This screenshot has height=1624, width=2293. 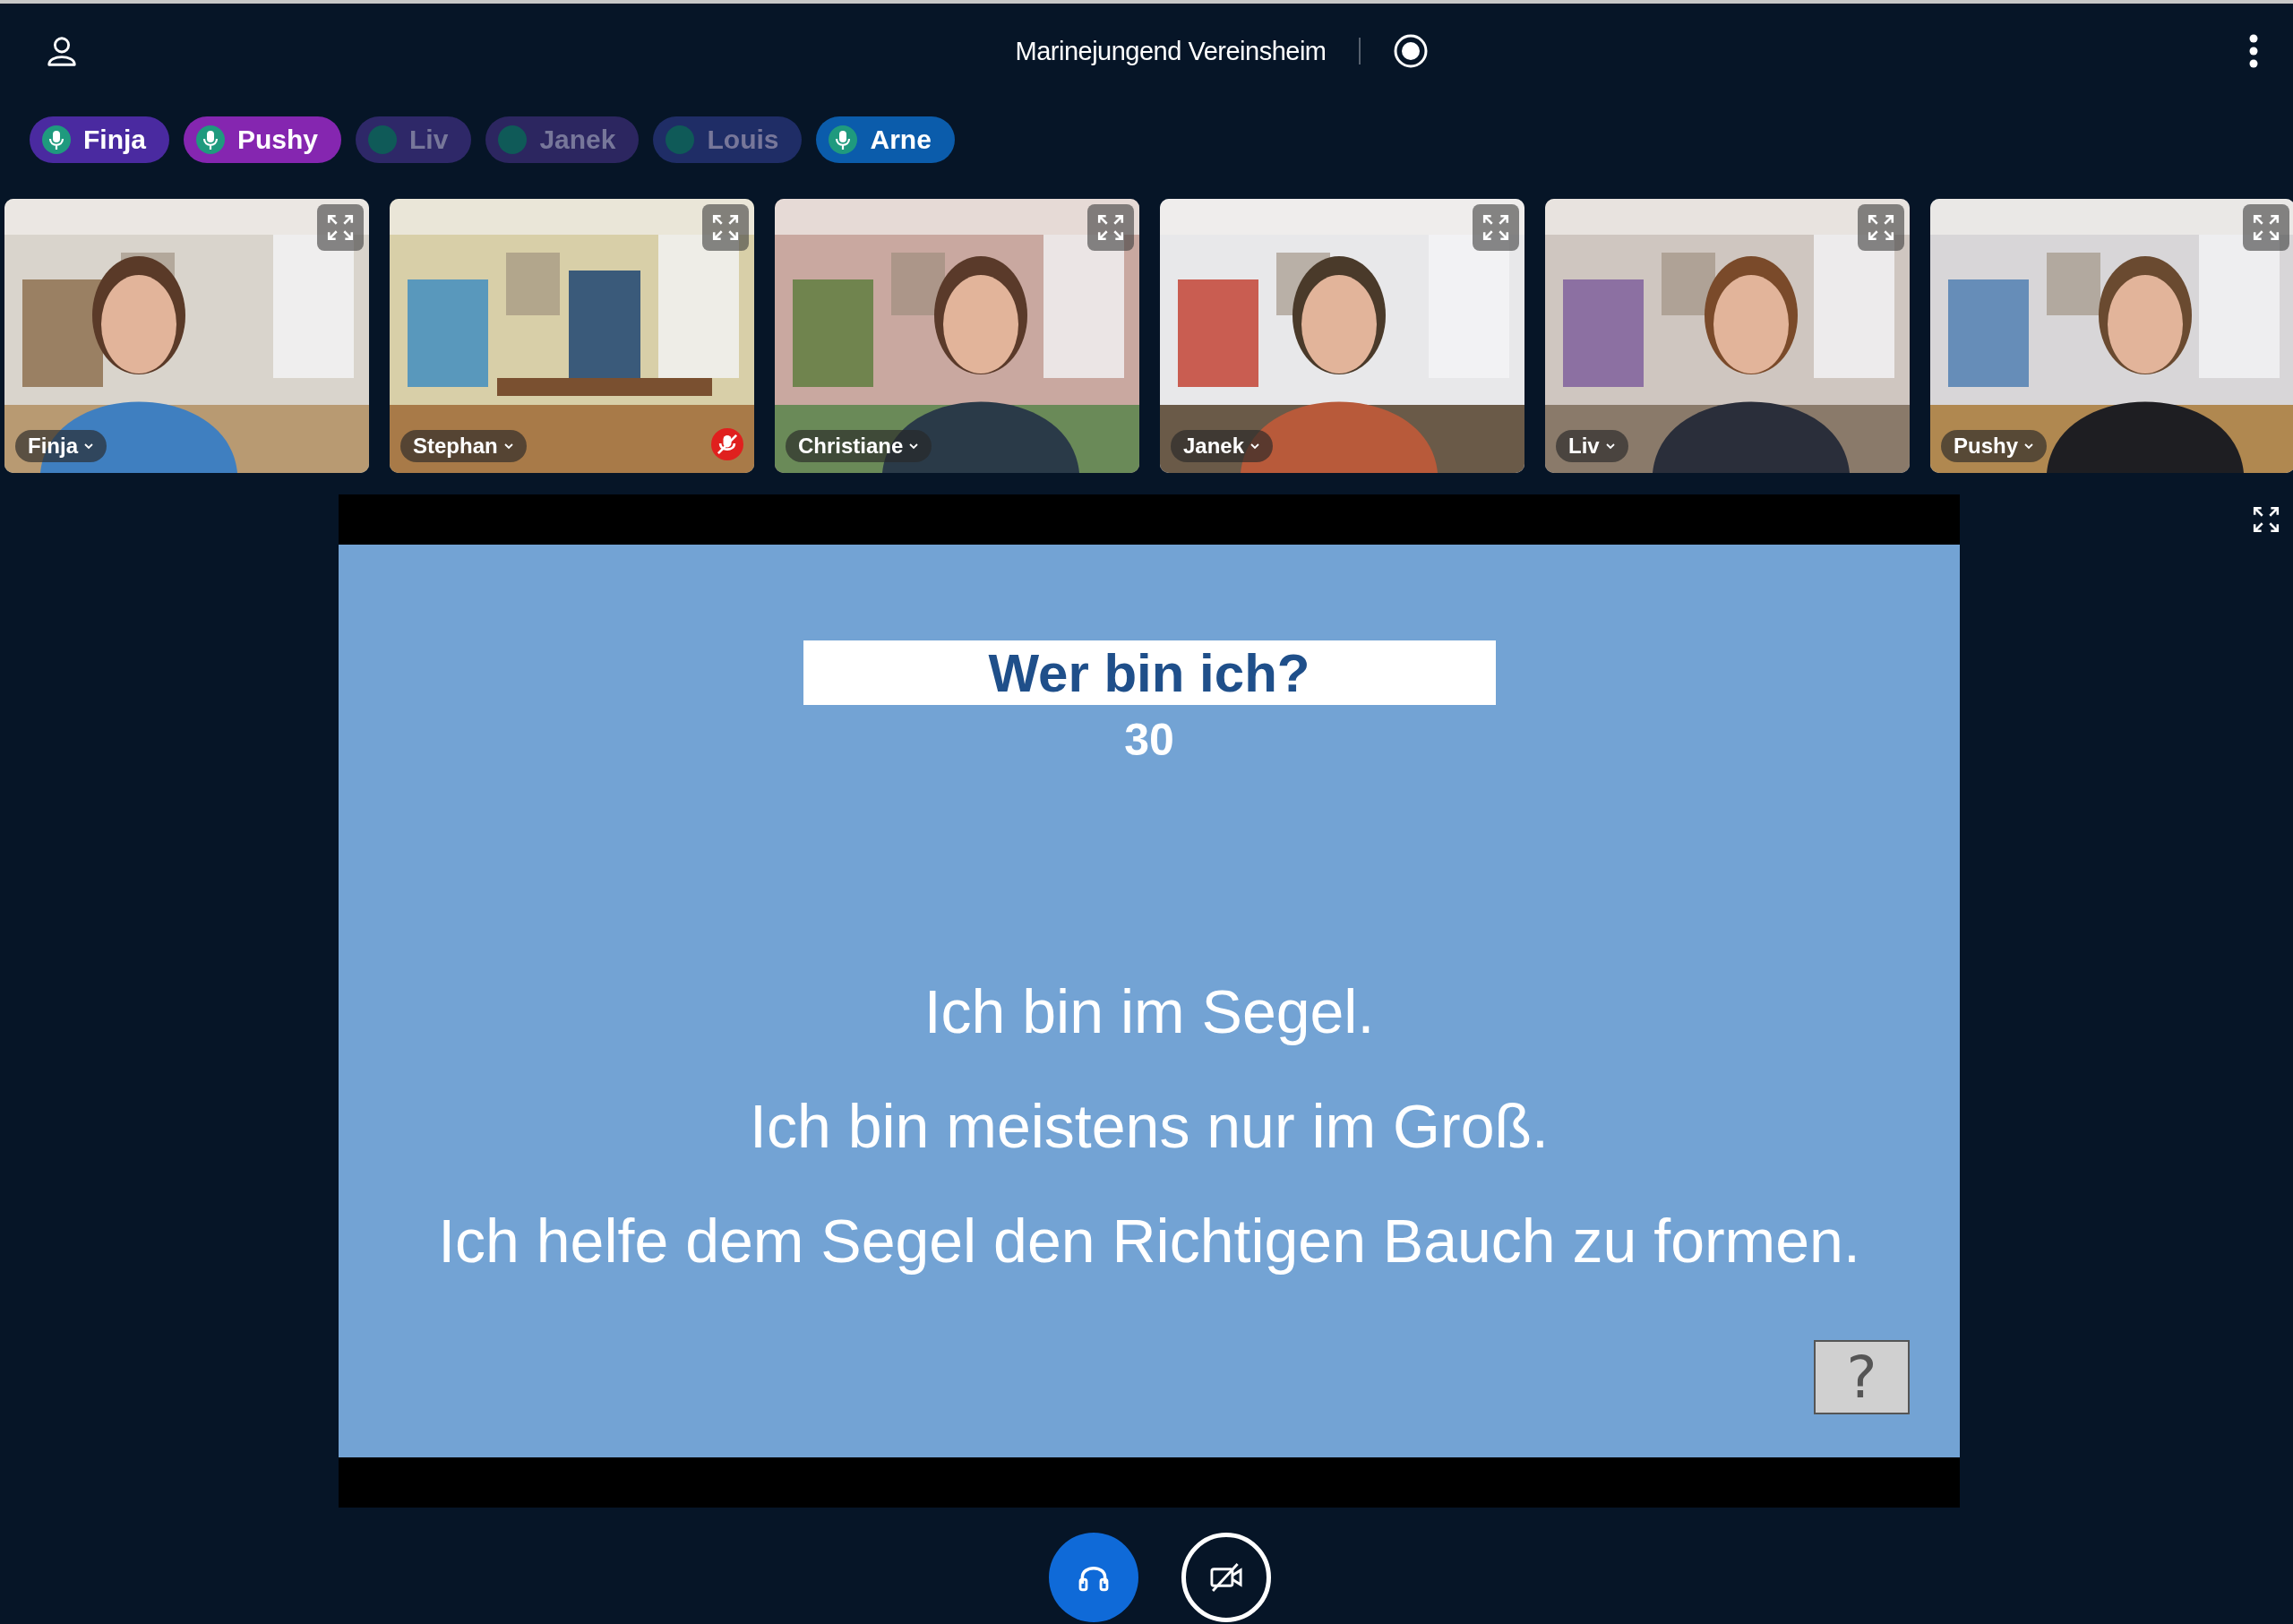 What do you see at coordinates (859, 446) in the screenshot?
I see `user-name-label: Christiane` at bounding box center [859, 446].